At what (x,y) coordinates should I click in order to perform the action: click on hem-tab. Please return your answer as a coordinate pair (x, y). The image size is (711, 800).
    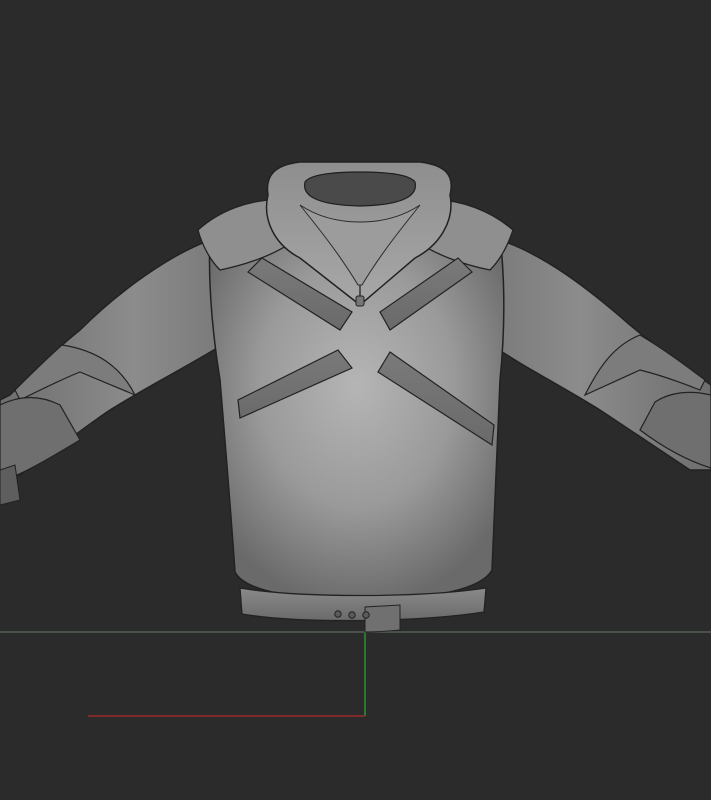
    Looking at the image, I should click on (382, 618).